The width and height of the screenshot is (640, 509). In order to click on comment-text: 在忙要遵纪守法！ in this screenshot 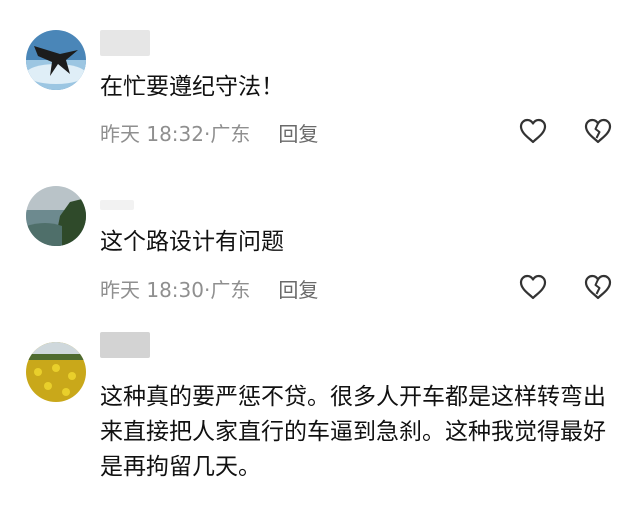, I will do `click(192, 87)`.